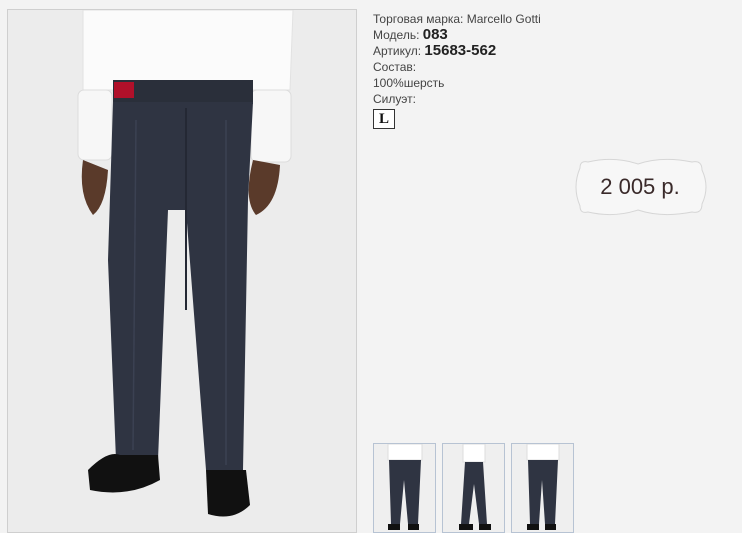  I want to click on thumbnail-side-image, so click(475, 487).